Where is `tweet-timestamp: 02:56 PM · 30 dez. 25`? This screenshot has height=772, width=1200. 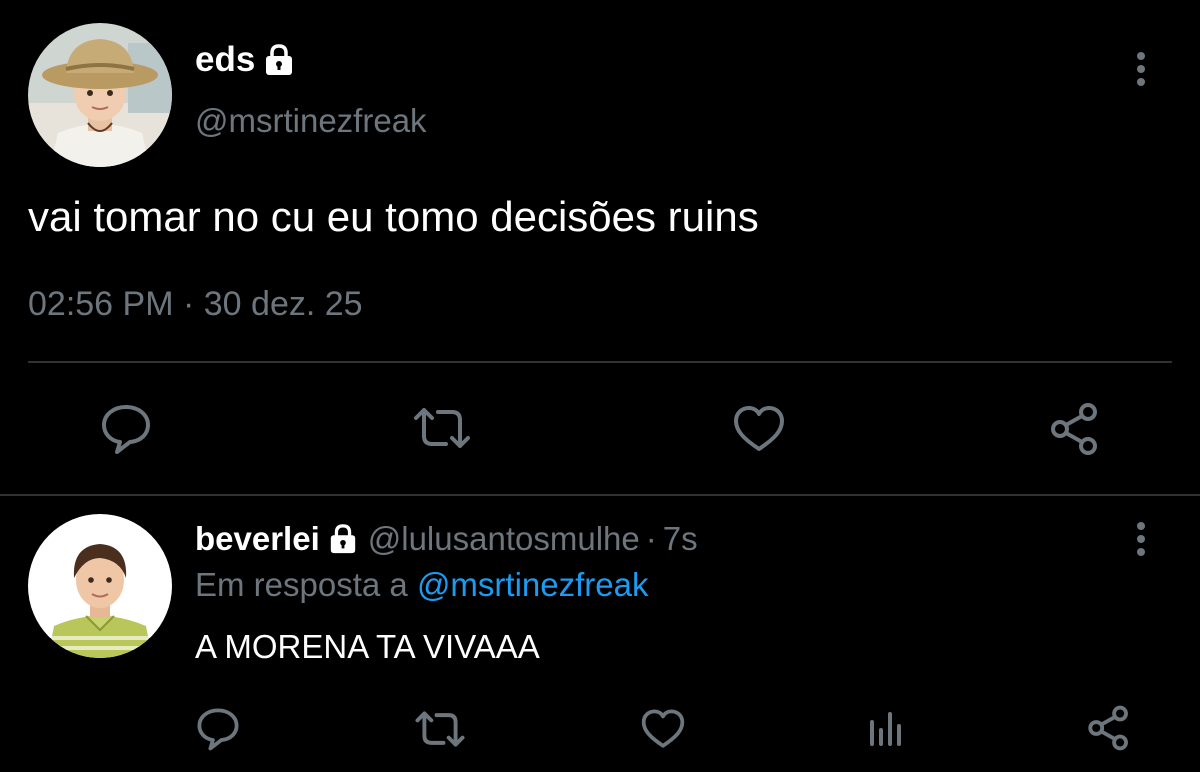 tweet-timestamp: 02:56 PM · 30 dez. 25 is located at coordinates (195, 304).